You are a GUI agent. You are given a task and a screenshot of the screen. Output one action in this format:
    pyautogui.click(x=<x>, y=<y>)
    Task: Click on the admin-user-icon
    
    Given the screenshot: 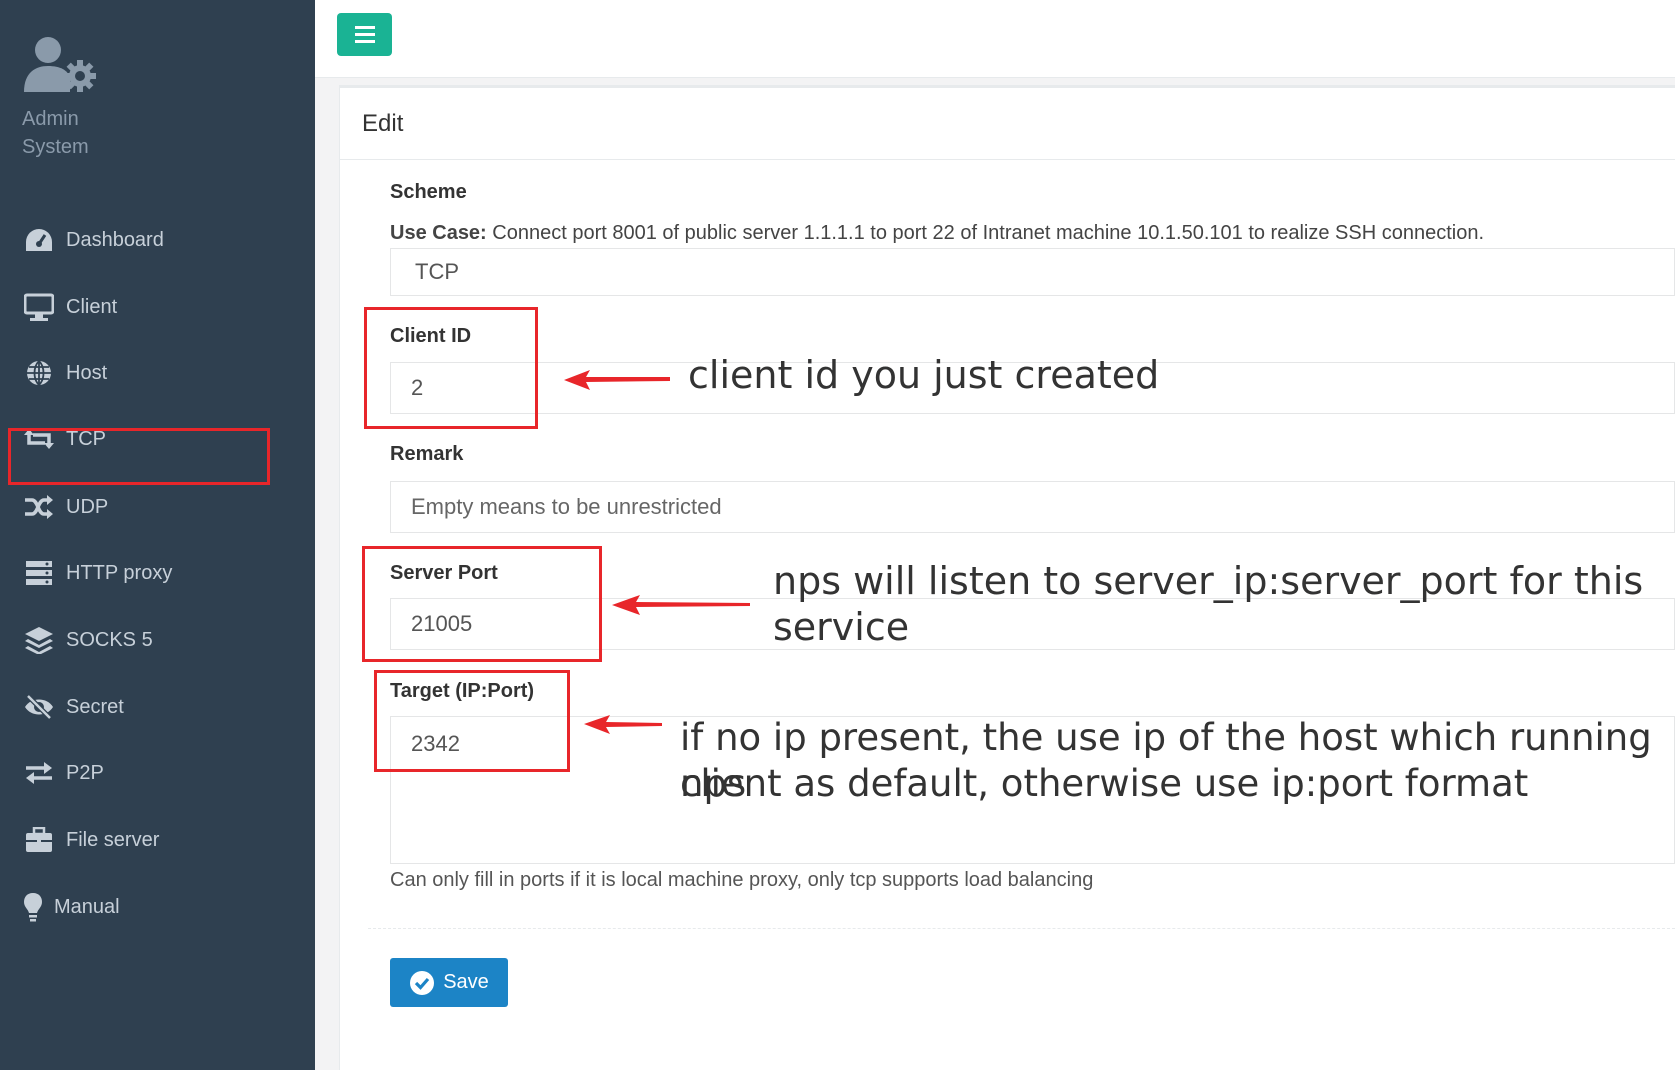 What is the action you would take?
    pyautogui.click(x=60, y=64)
    